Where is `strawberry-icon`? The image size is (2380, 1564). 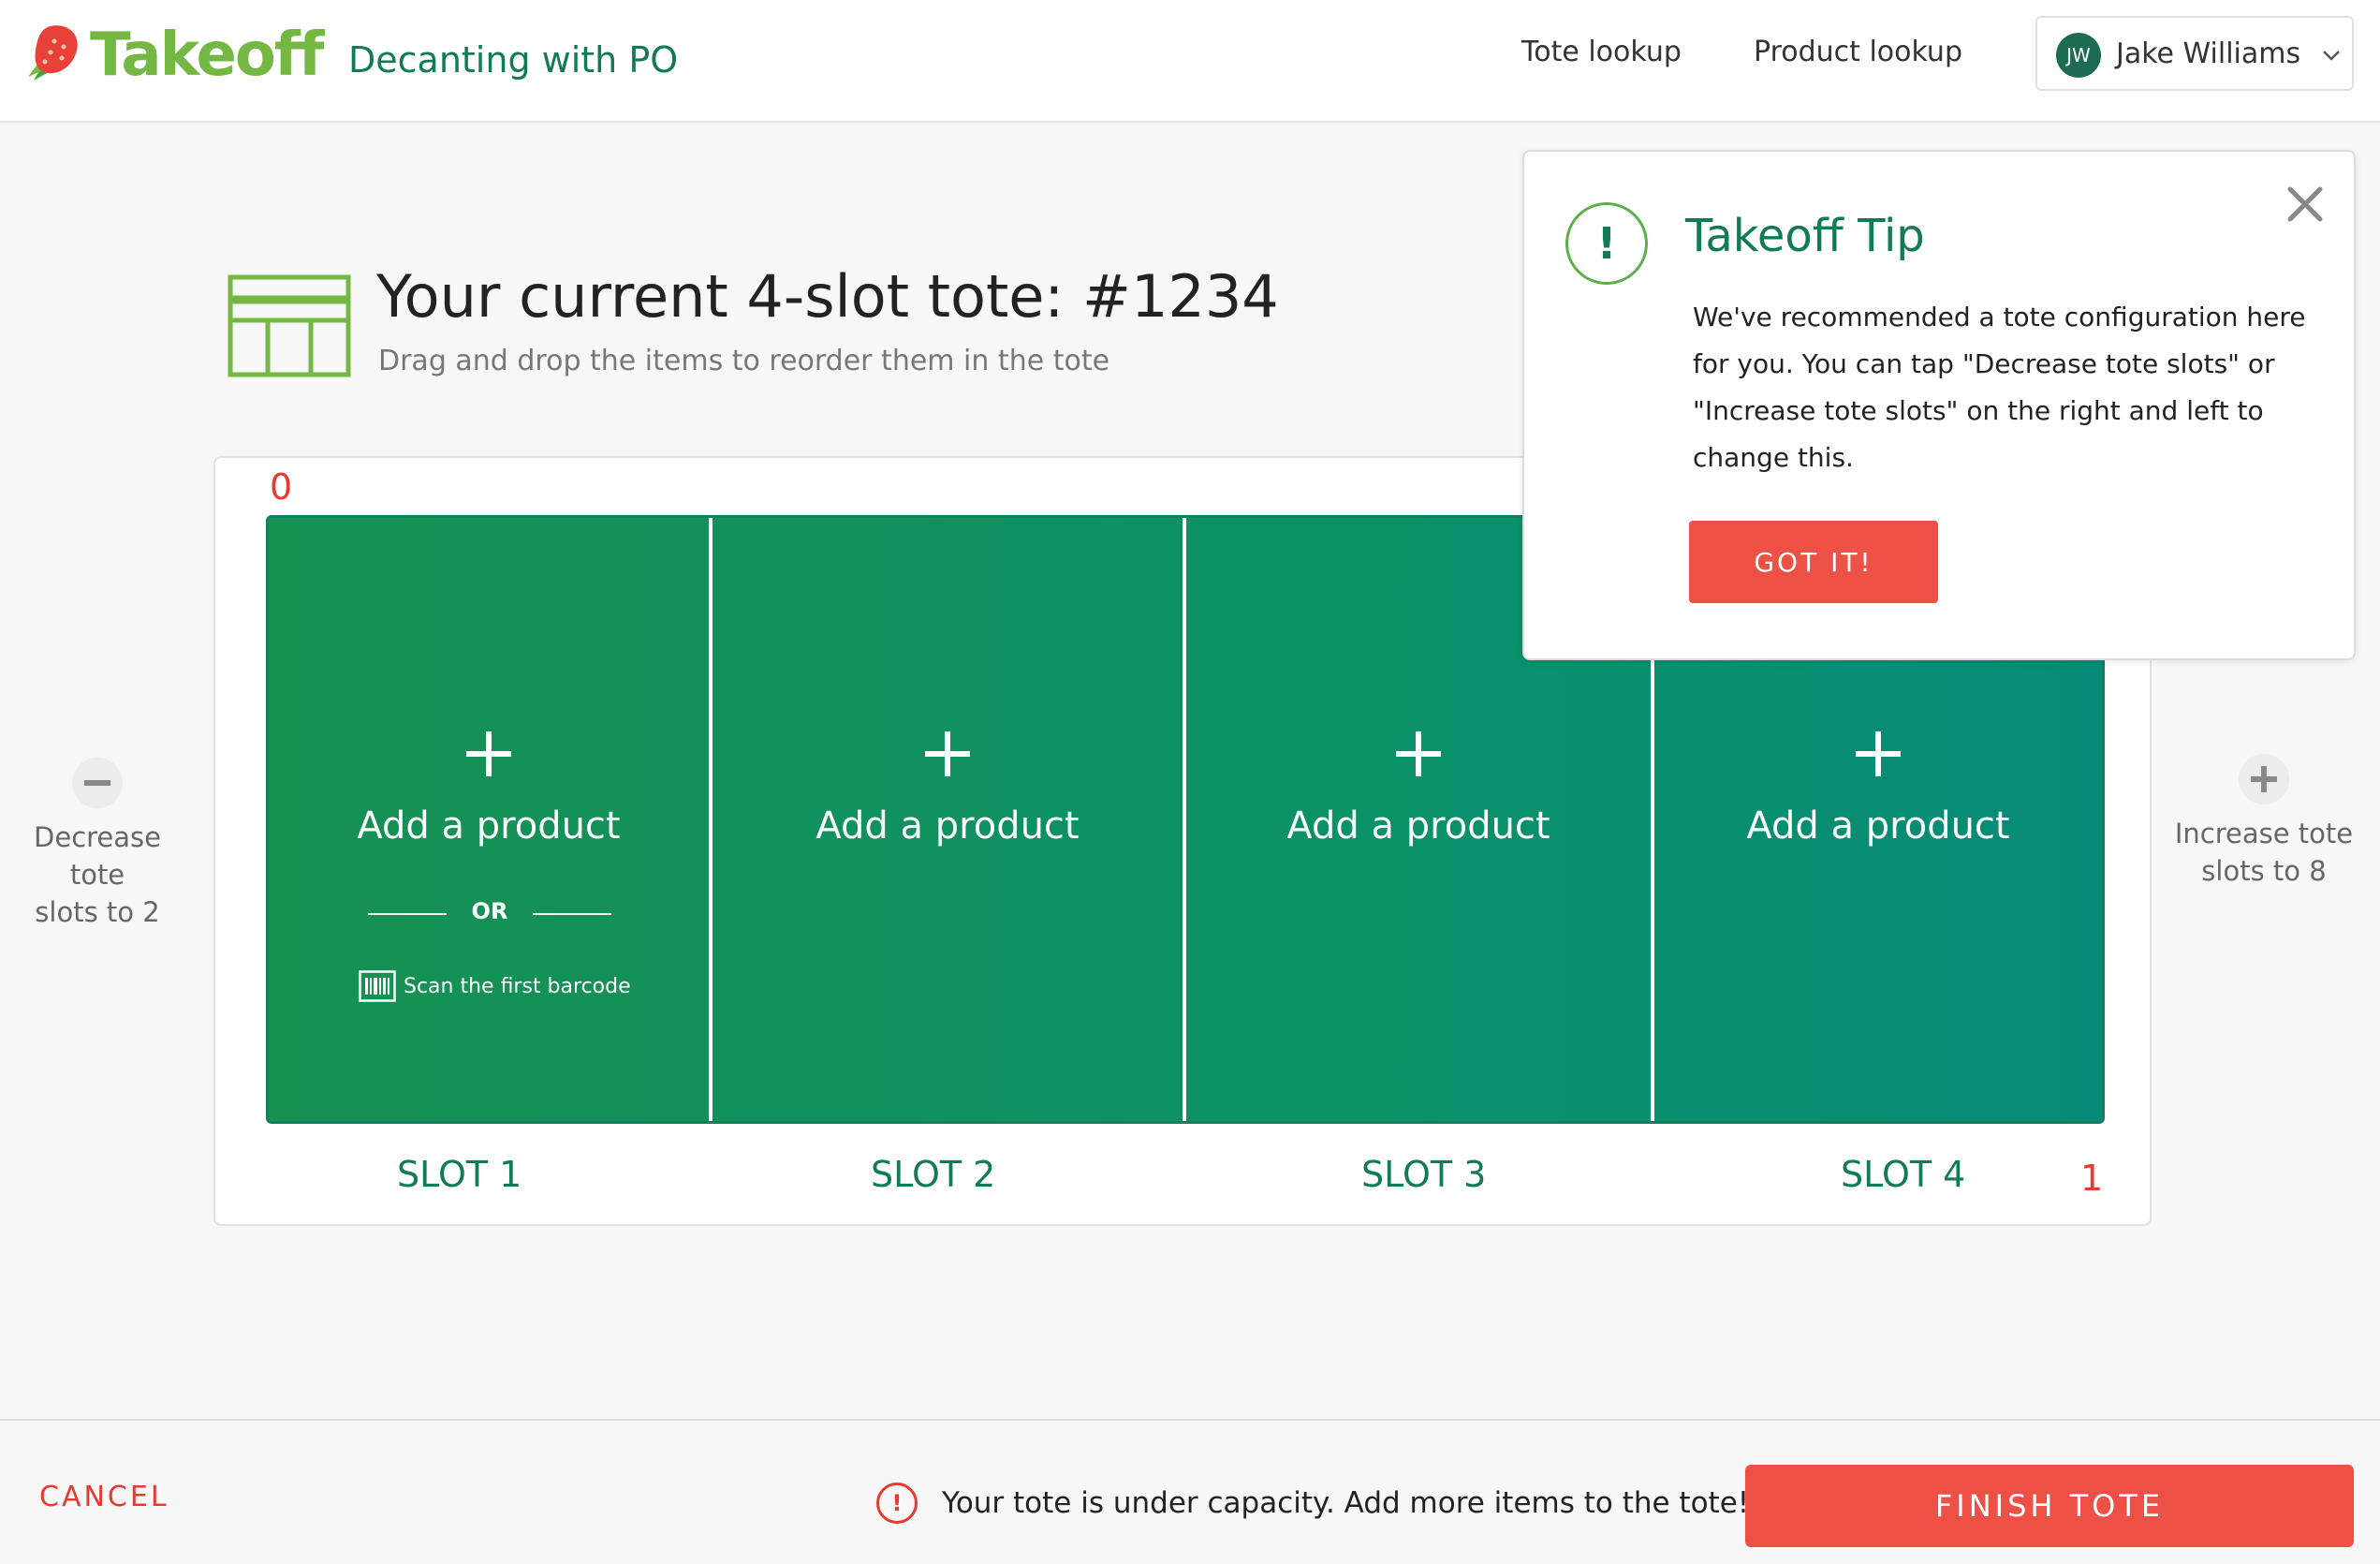 strawberry-icon is located at coordinates (53, 53).